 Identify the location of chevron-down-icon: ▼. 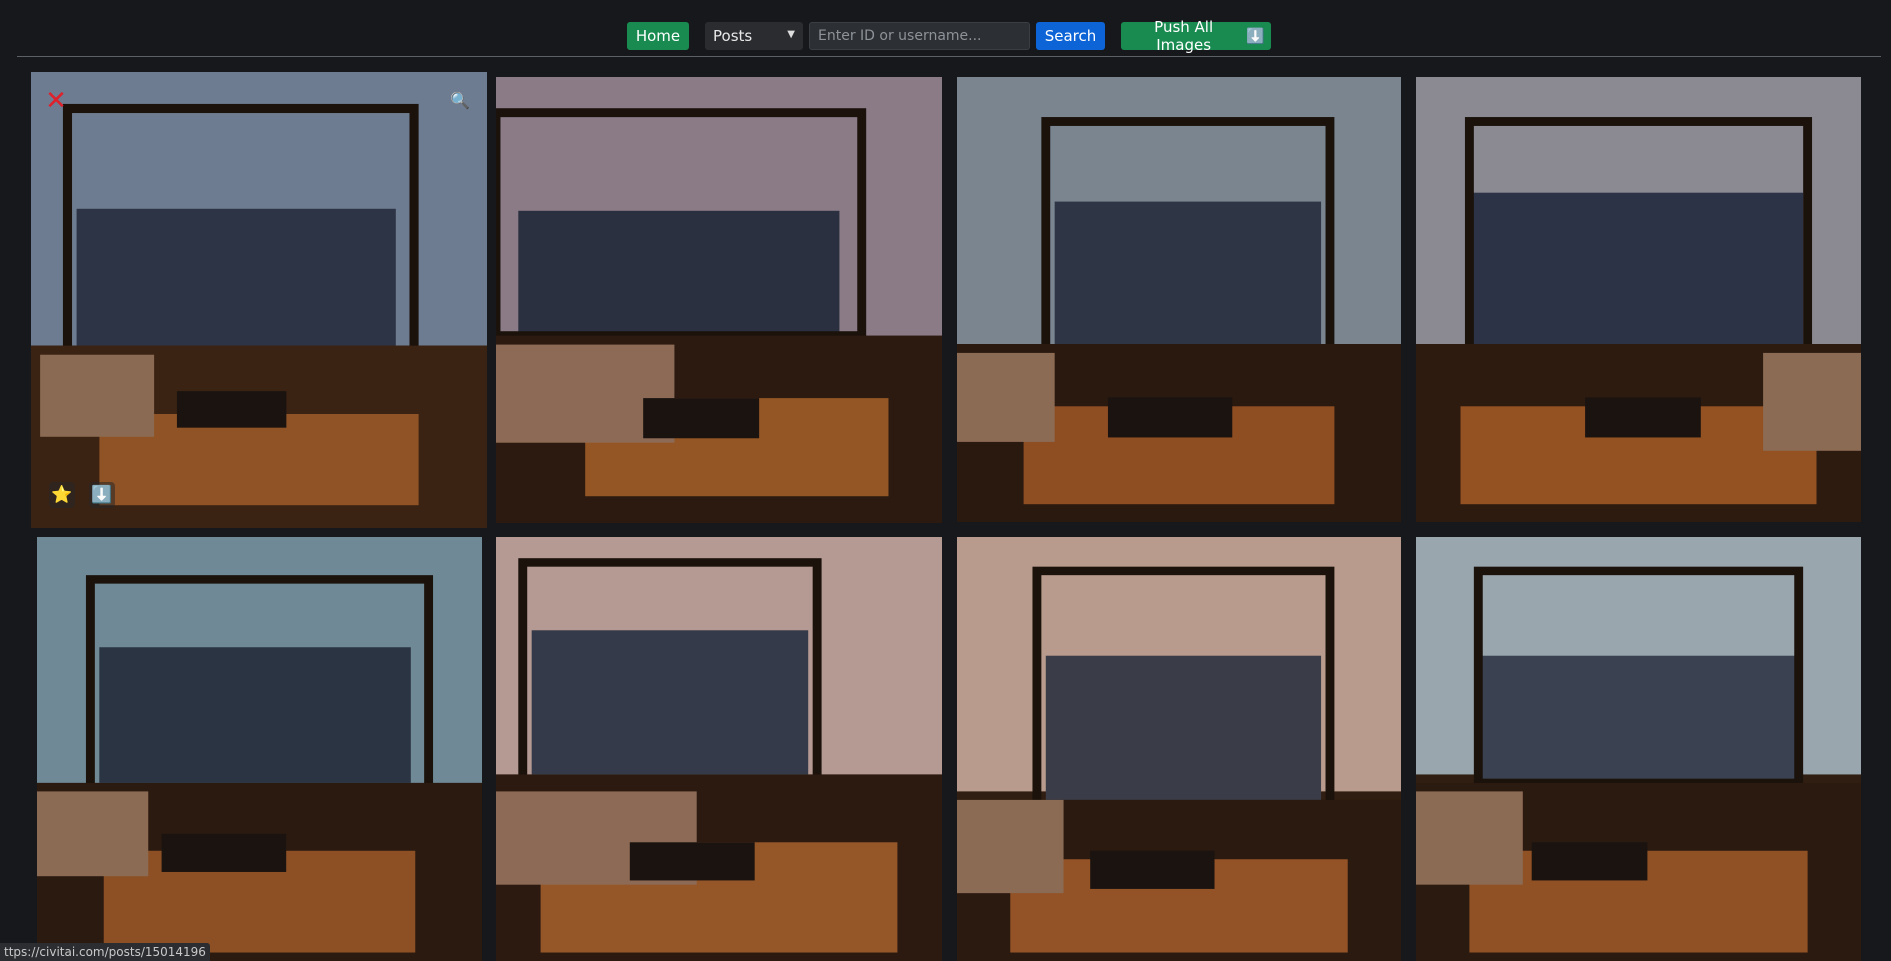
(791, 34).